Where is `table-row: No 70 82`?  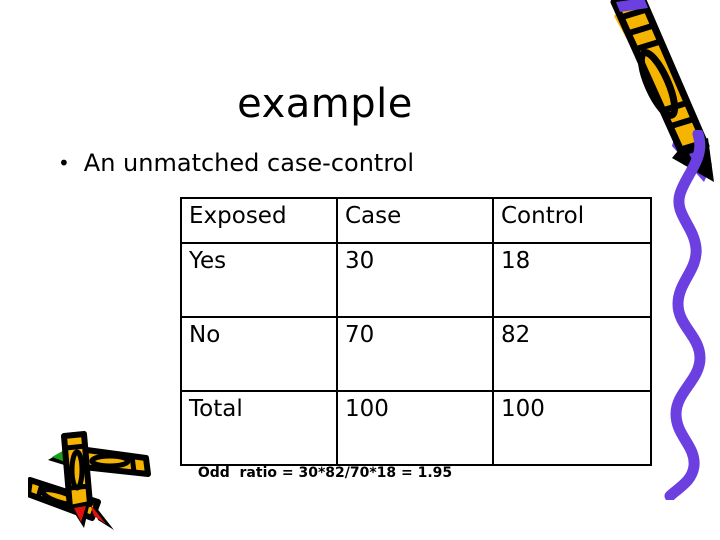 table-row: No 70 82 is located at coordinates (416, 354).